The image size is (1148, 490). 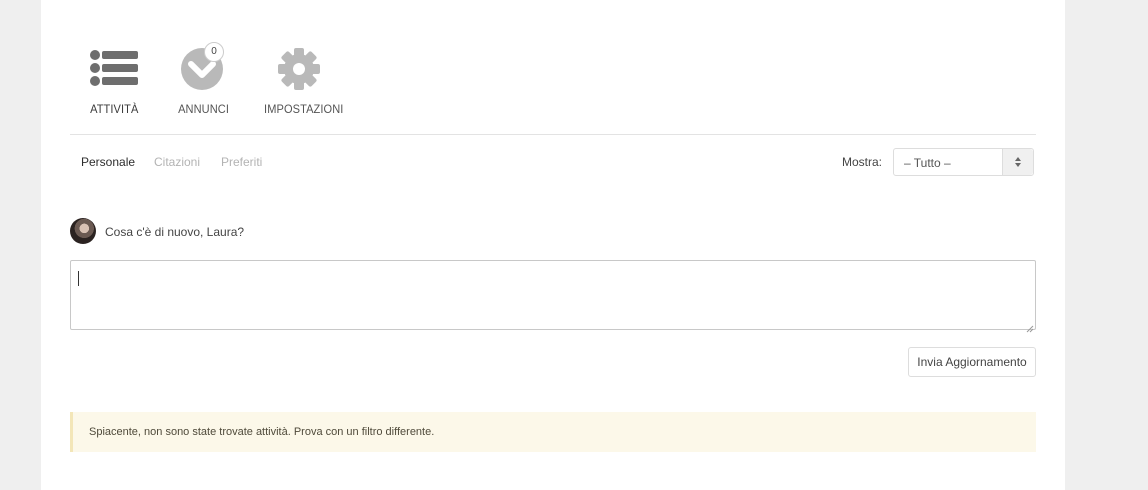 What do you see at coordinates (203, 79) in the screenshot?
I see `nav-item-annunci: 0 ANNUNCI` at bounding box center [203, 79].